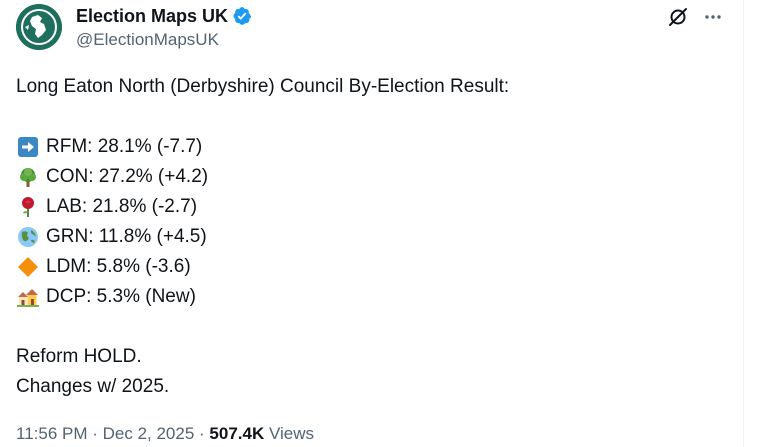  Describe the element at coordinates (366, 177) in the screenshot. I see `result-line-con: CON: 27.2% (+4.2)` at that location.